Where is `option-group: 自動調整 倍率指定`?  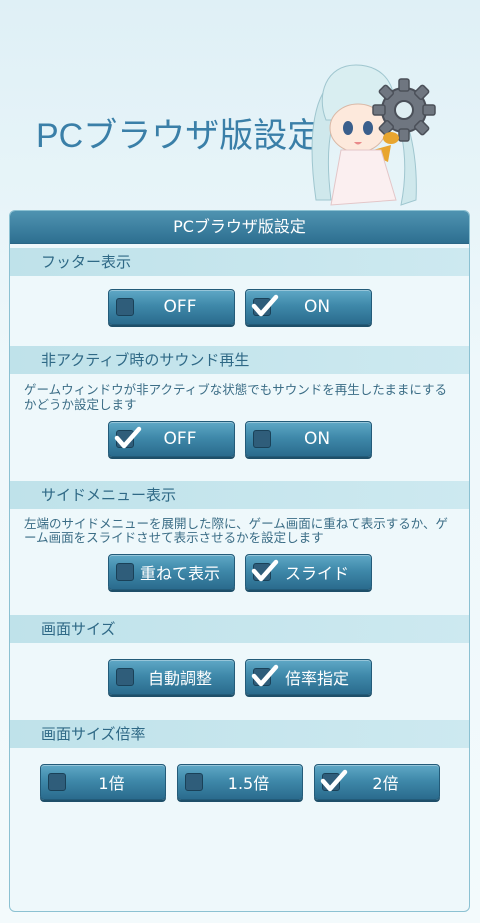 option-group: 自動調整 倍率指定 is located at coordinates (239, 669).